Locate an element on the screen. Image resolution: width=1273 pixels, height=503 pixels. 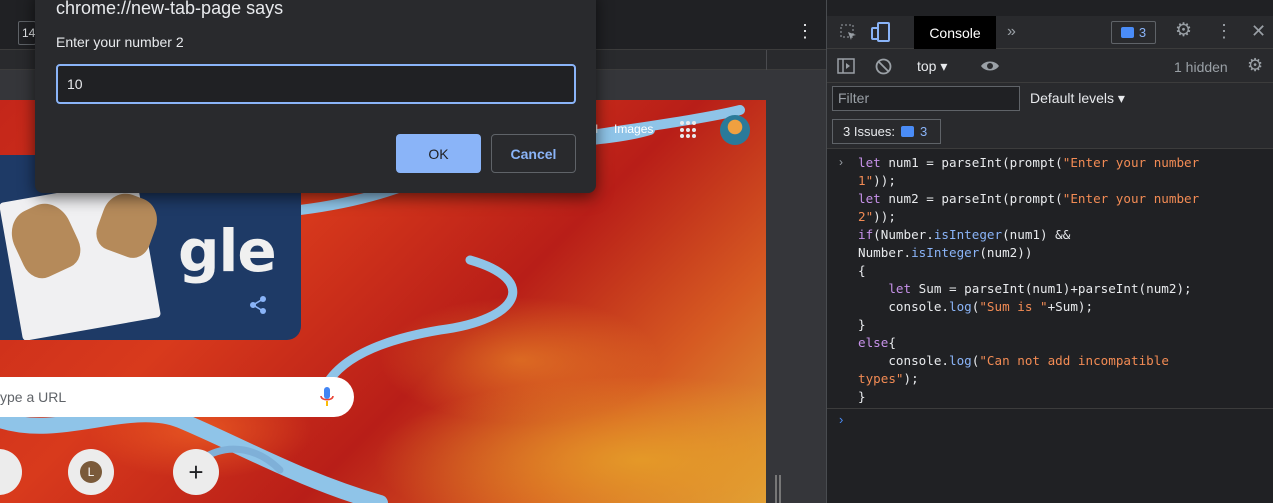
console-prompt-icon: › is located at coordinates (841, 419).